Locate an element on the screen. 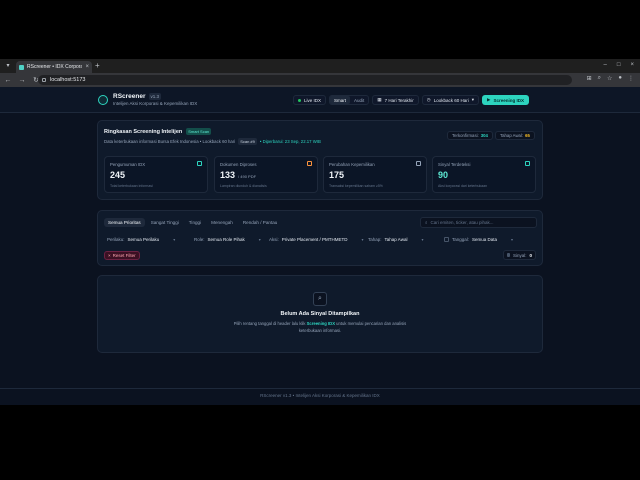 The width and height of the screenshot is (640, 480). bookmark-icon: ☆ is located at coordinates (609, 78).